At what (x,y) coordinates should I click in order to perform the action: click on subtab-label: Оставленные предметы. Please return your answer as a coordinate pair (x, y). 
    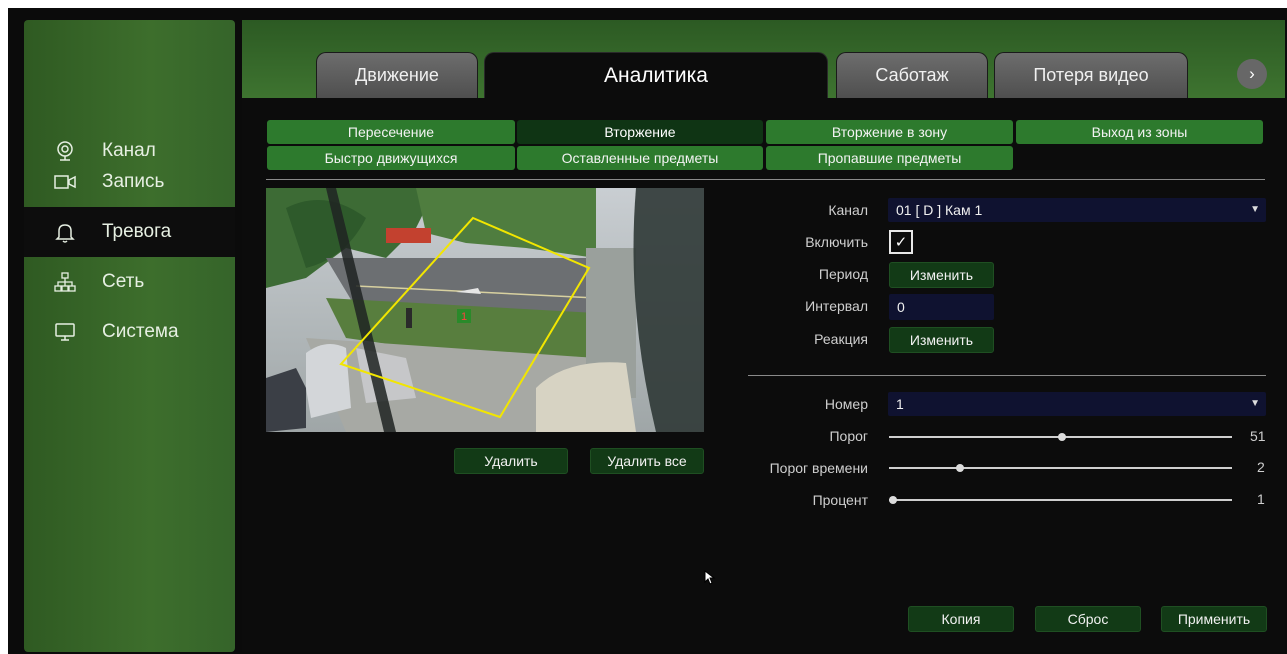
    Looking at the image, I should click on (640, 158).